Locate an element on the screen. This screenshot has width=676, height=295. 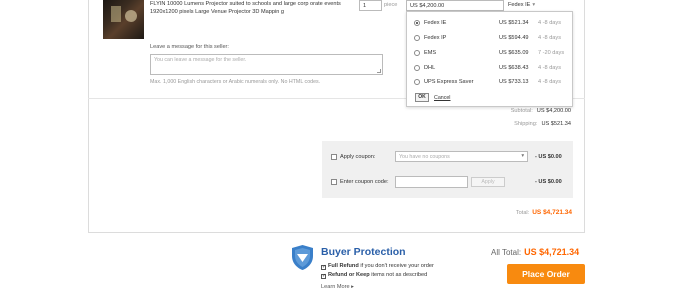
shipping-row: Shipping: US $521.34 is located at coordinates (542, 124).